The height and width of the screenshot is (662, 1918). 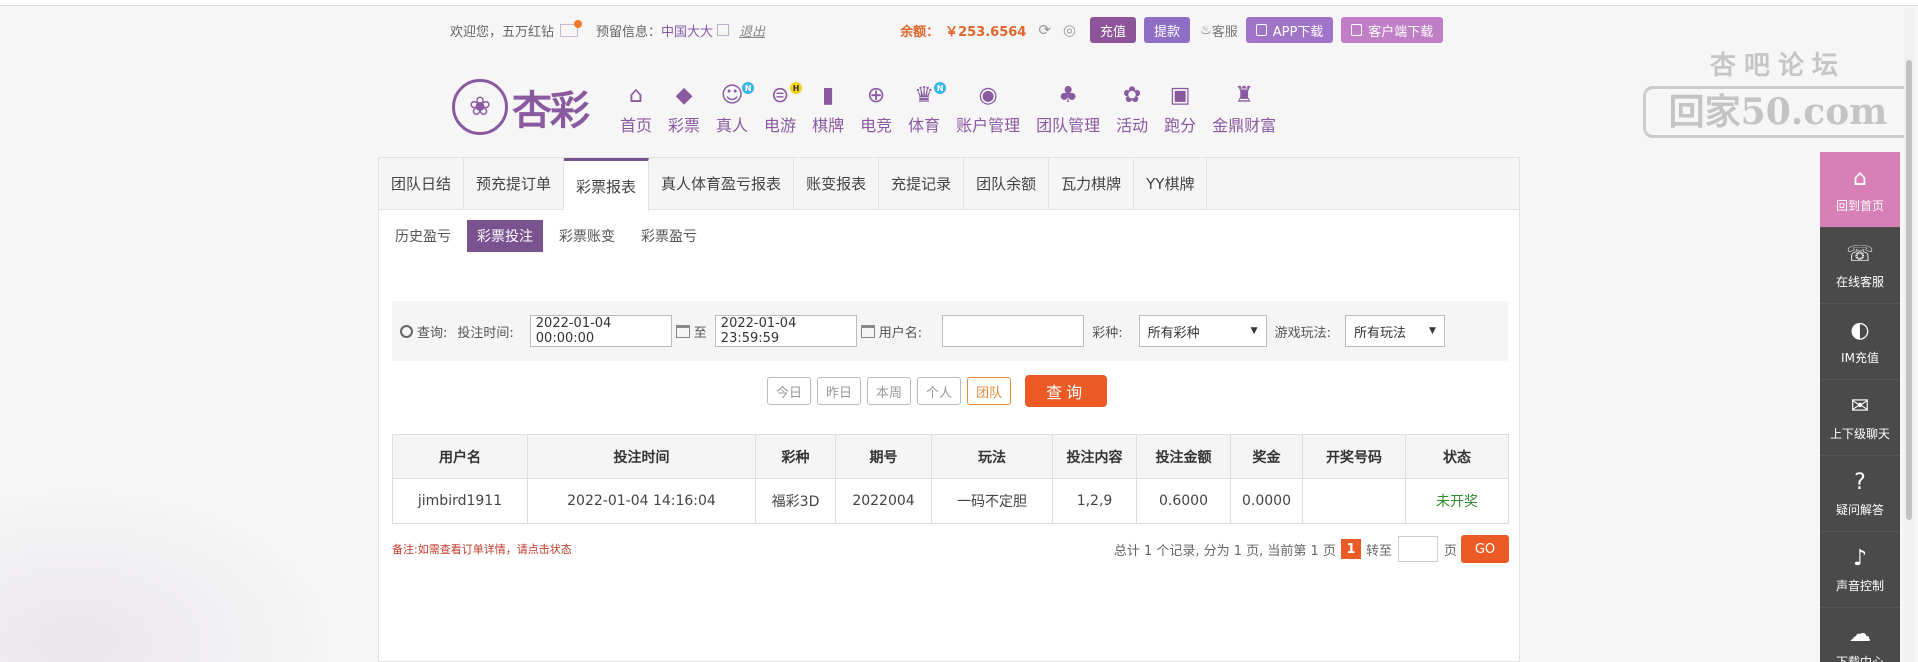 What do you see at coordinates (1044, 30) in the screenshot?
I see `refresh-icon: ⟳` at bounding box center [1044, 30].